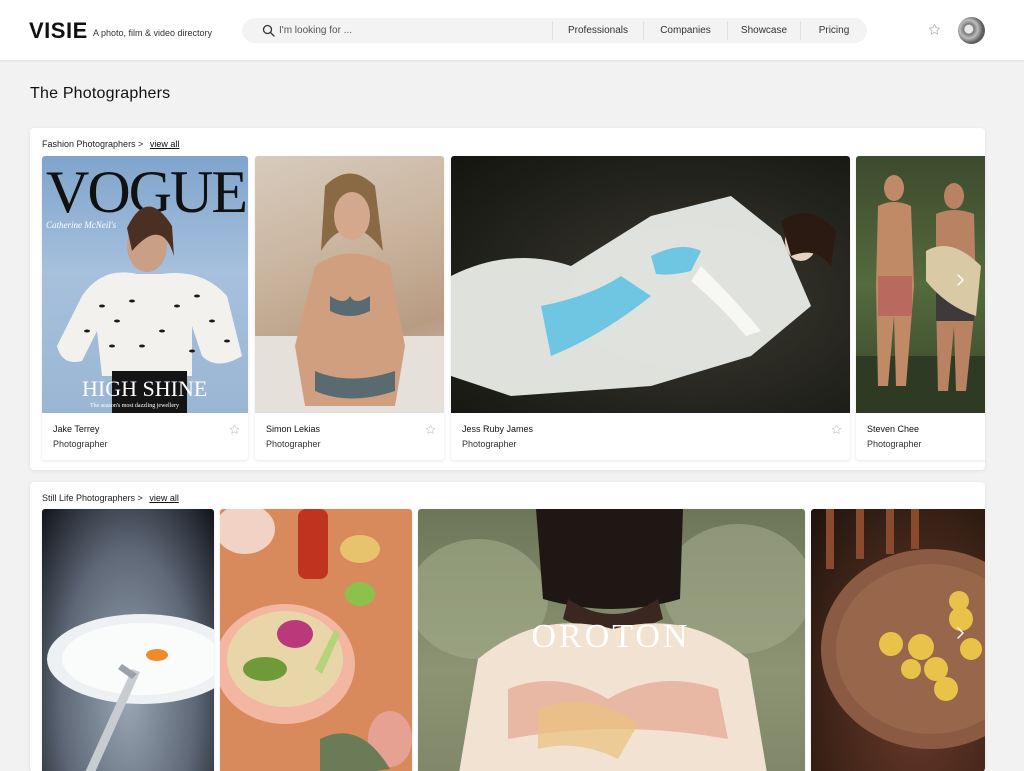  I want to click on page-title: The Photographers, so click(100, 93).